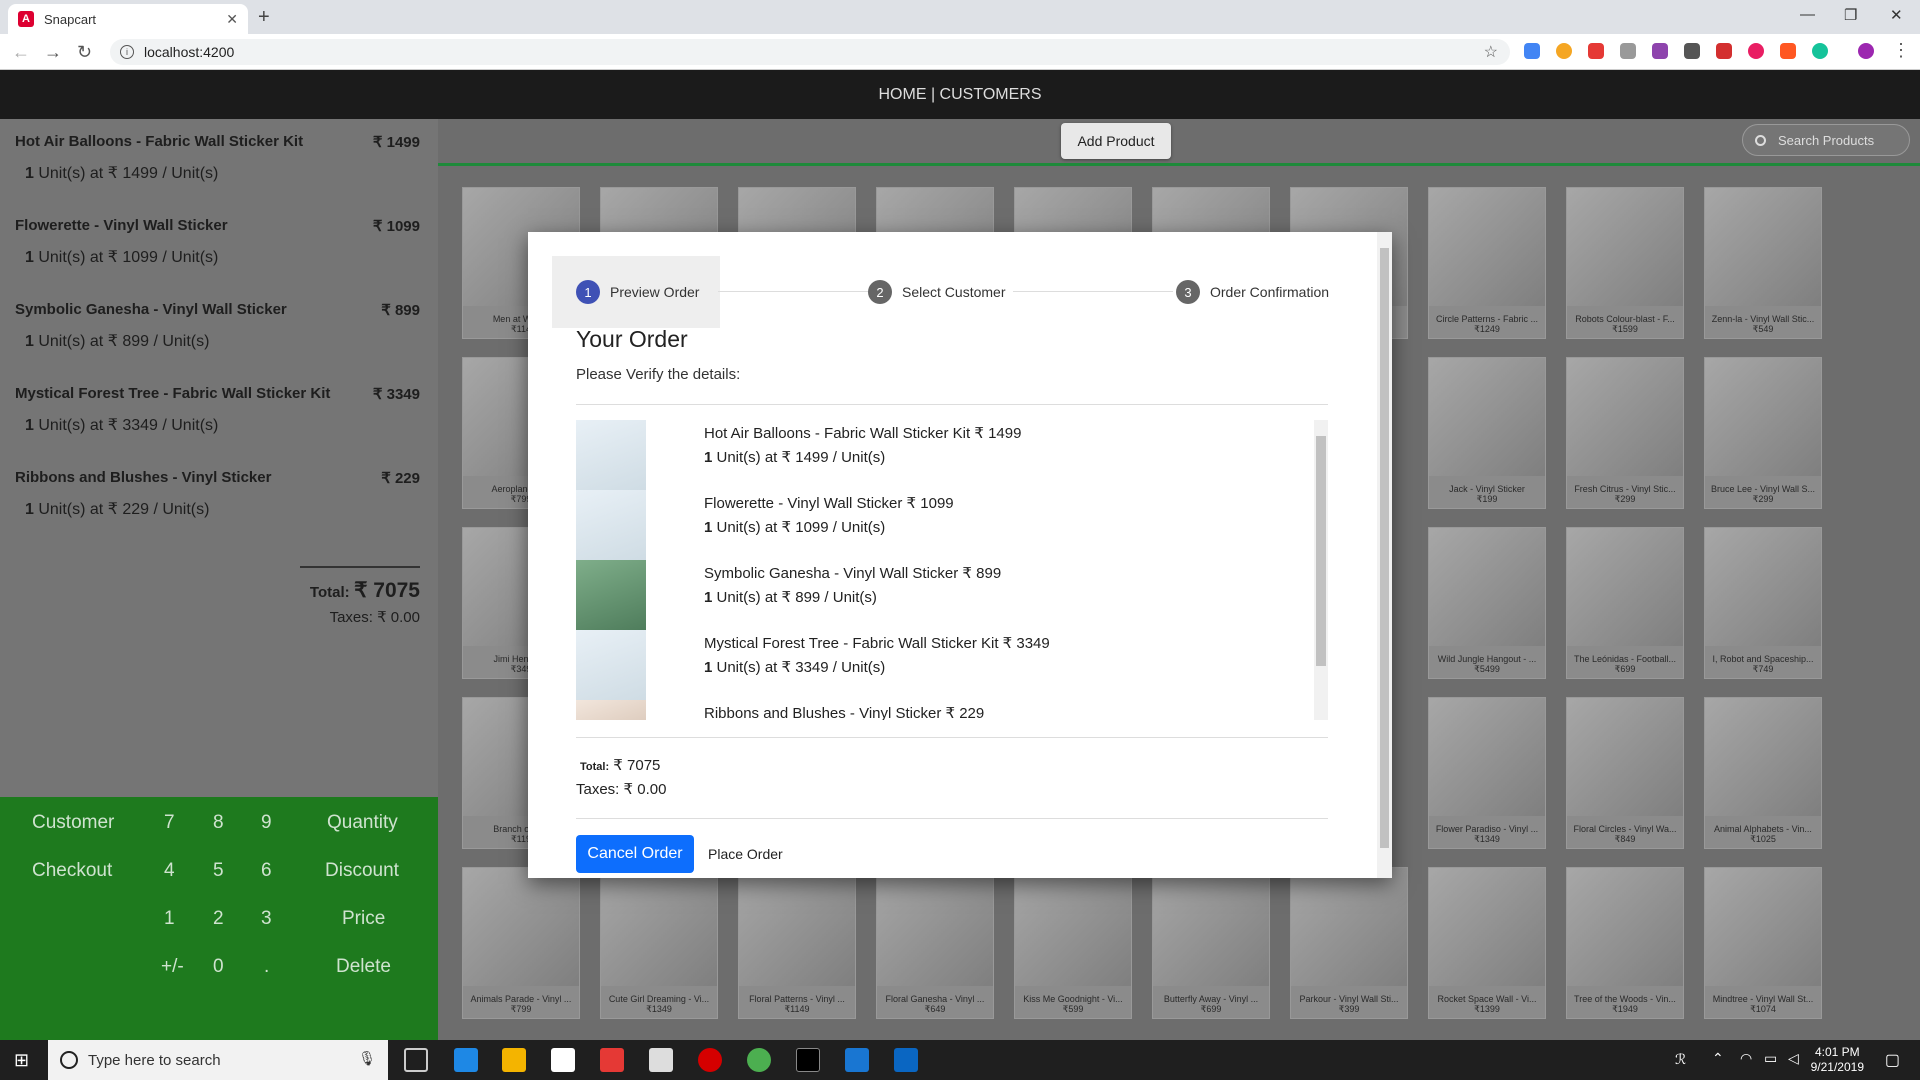 The height and width of the screenshot is (1080, 1920). Describe the element at coordinates (266, 871) in the screenshot. I see `key-6: 6` at that location.